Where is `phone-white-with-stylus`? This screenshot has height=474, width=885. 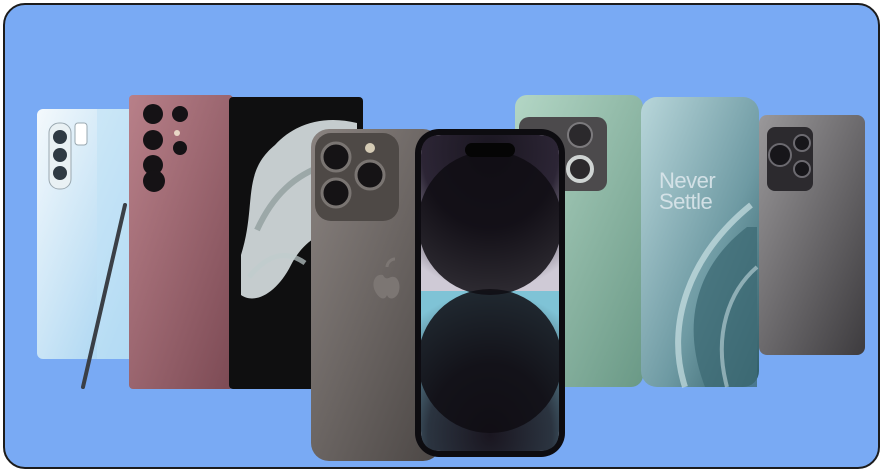 phone-white-with-stylus is located at coordinates (87, 249).